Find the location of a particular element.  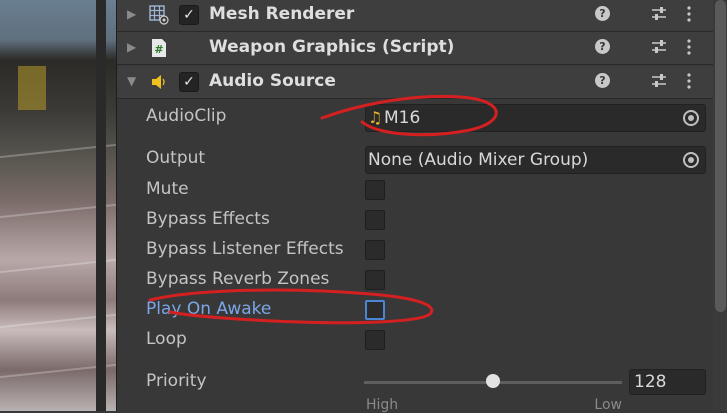

component-title: Weapon Graphics (Script) is located at coordinates (332, 47).